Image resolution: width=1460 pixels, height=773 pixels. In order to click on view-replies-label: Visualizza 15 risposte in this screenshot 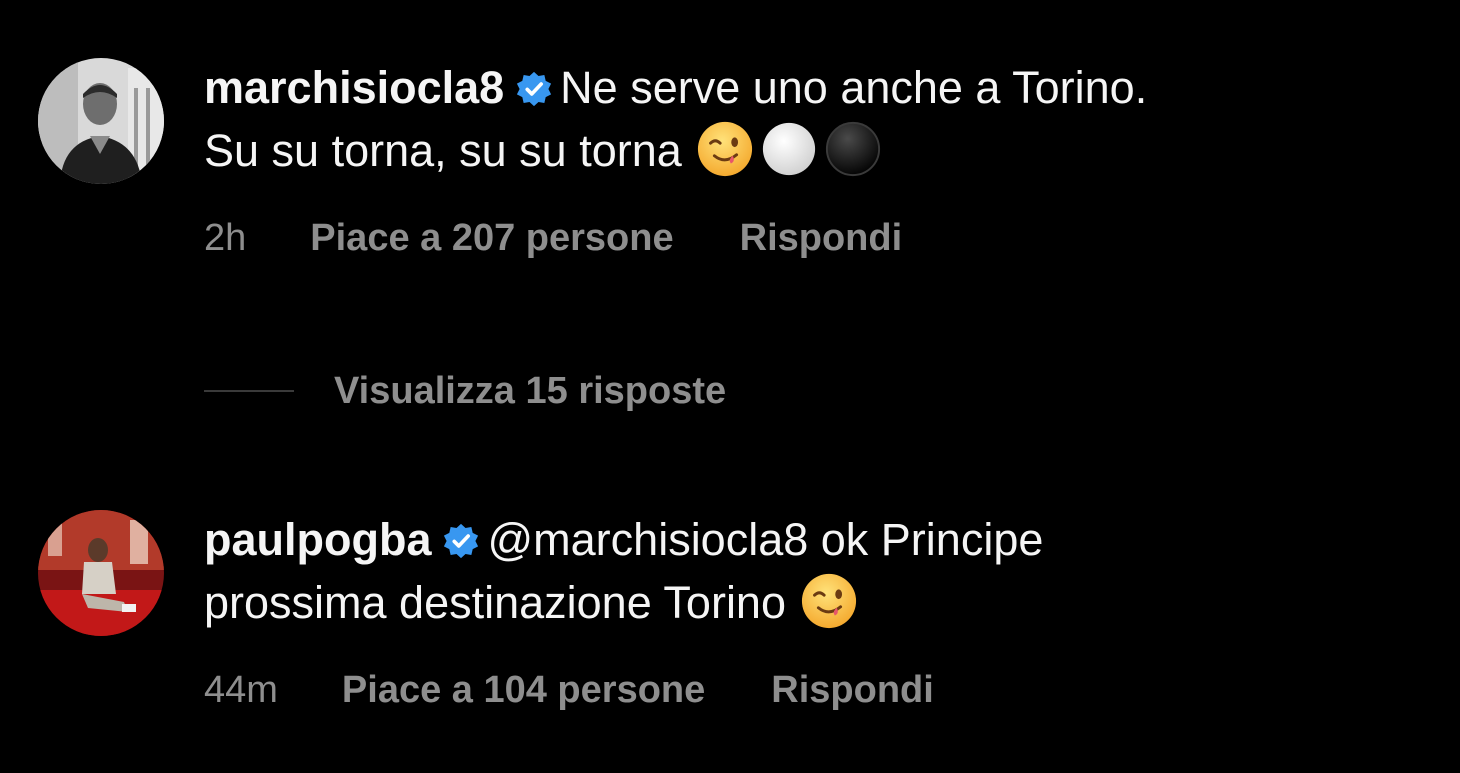, I will do `click(530, 390)`.